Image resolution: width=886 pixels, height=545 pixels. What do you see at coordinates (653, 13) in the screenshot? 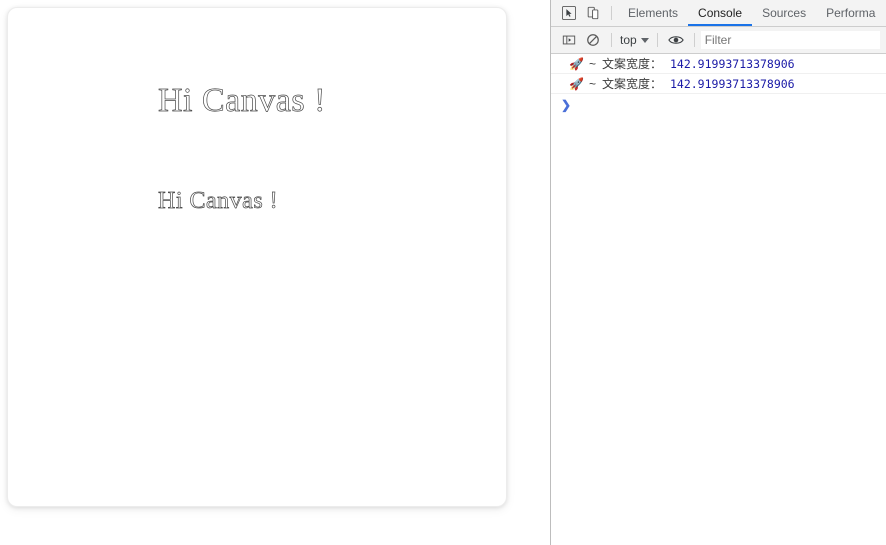
I see `tab-elements: Elements` at bounding box center [653, 13].